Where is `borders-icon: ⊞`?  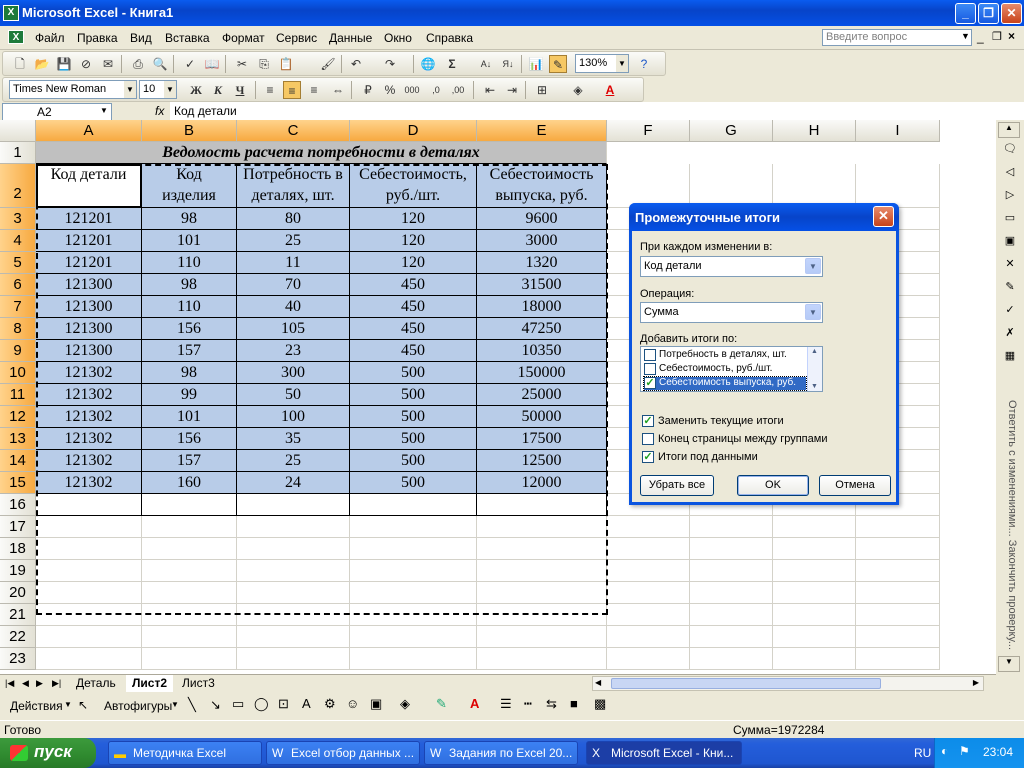
borders-icon: ⊞ is located at coordinates (542, 90).